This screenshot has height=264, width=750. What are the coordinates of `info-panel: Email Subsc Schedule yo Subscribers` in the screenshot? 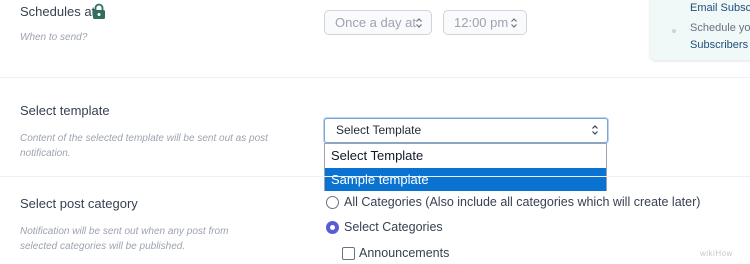 It's located at (700, 30).